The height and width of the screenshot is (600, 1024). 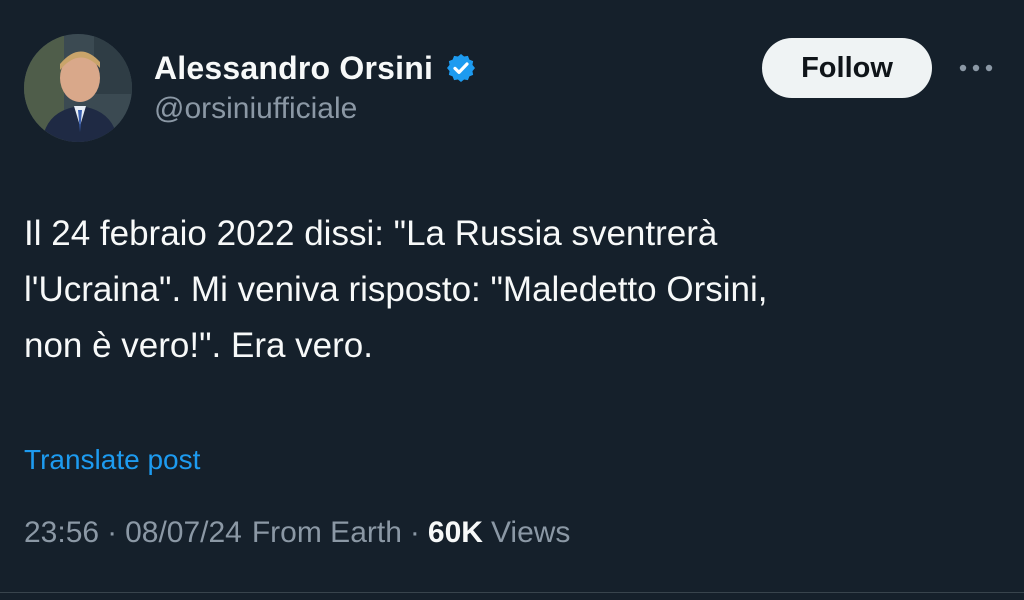 I want to click on avatar, so click(x=78, y=88).